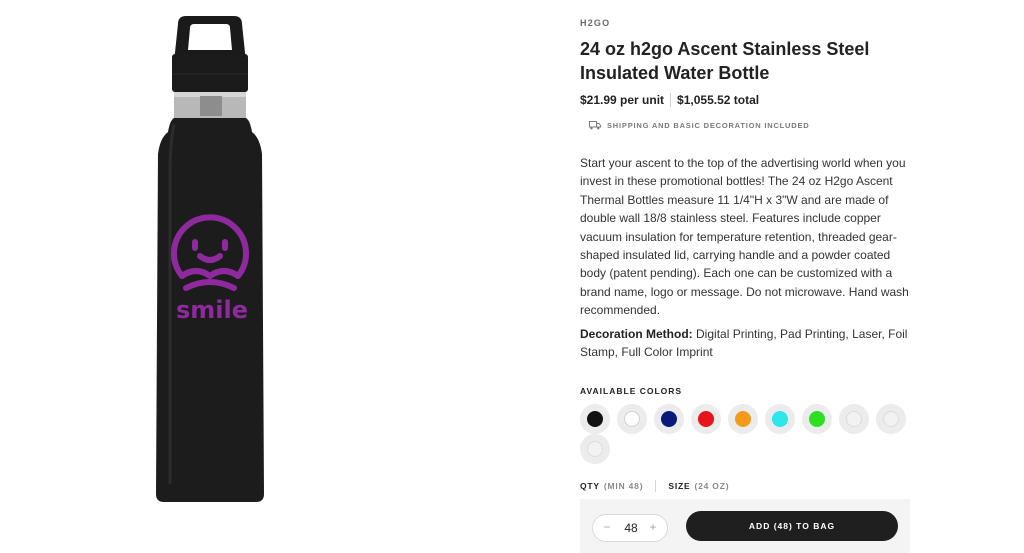 The height and width of the screenshot is (553, 1024). What do you see at coordinates (653, 527) in the screenshot?
I see `qty-increment-button: +` at bounding box center [653, 527].